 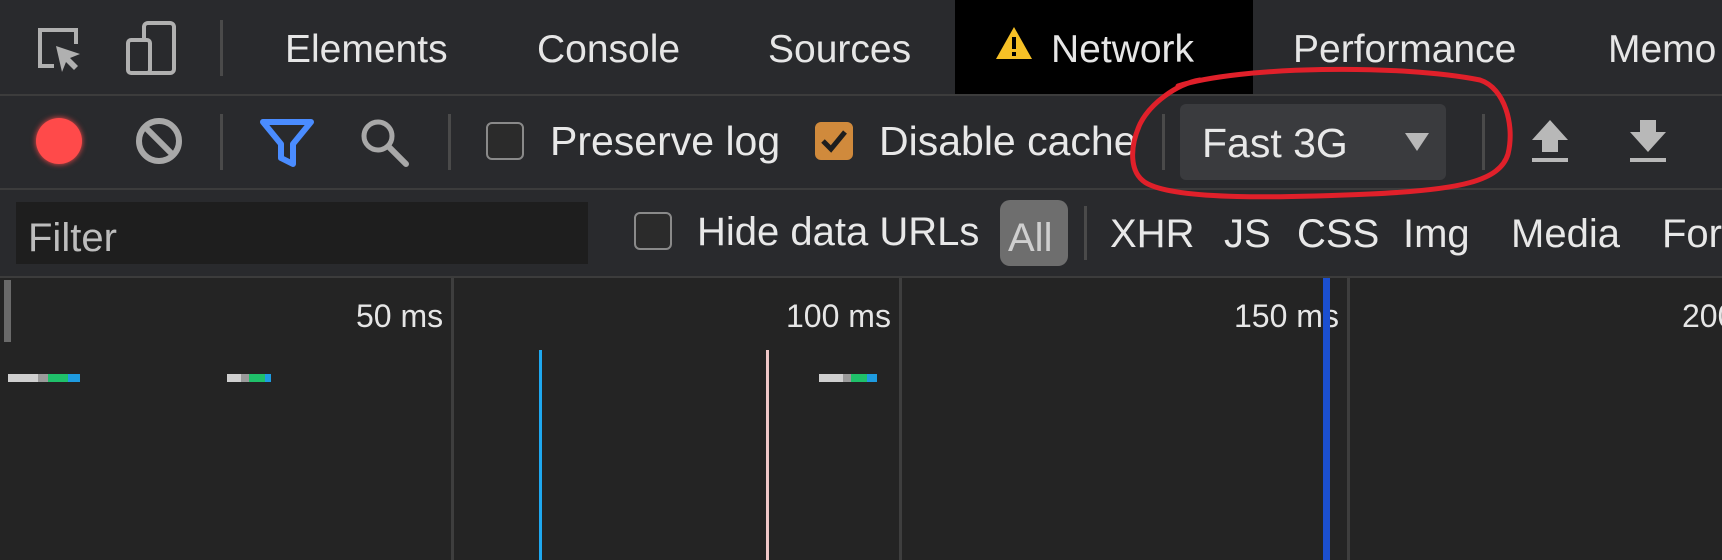 What do you see at coordinates (1550, 141) in the screenshot?
I see `import-har-icon` at bounding box center [1550, 141].